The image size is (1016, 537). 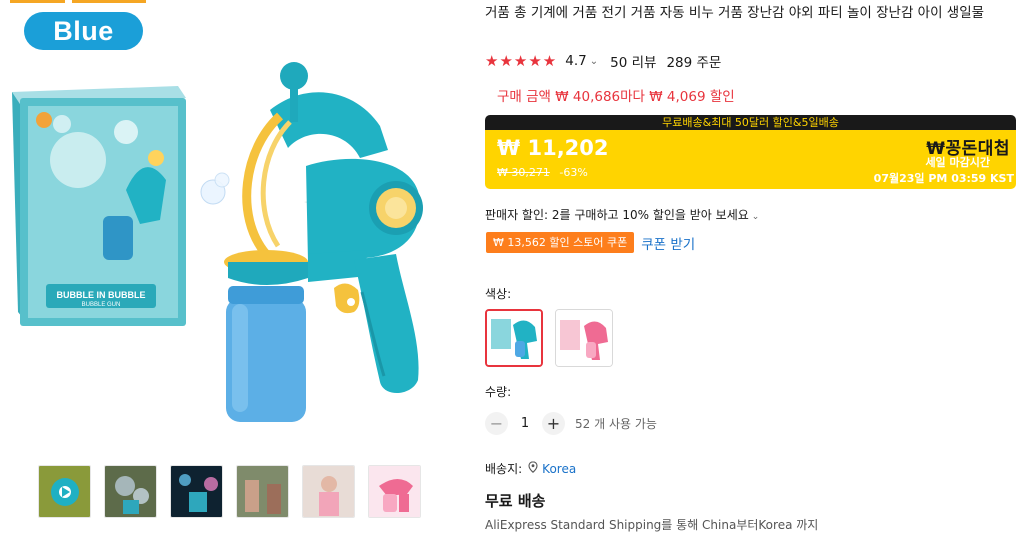 I want to click on ship-to-label: 배송지:, so click(x=504, y=469).